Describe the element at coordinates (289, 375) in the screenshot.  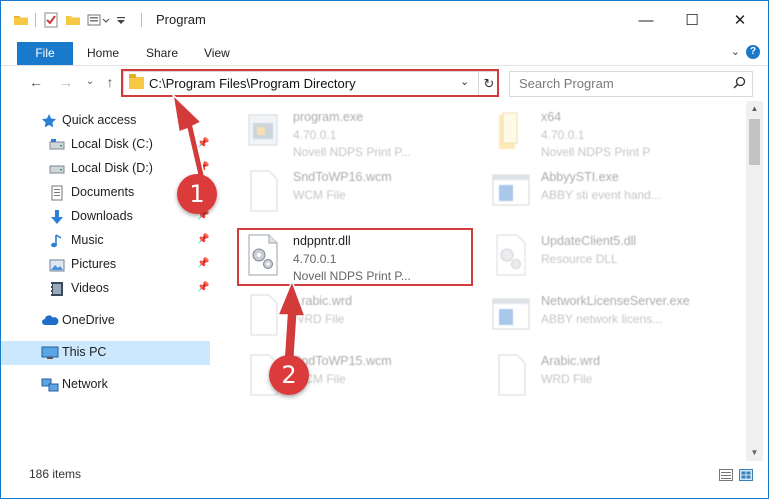
I see `step-2-badge: 2` at that location.